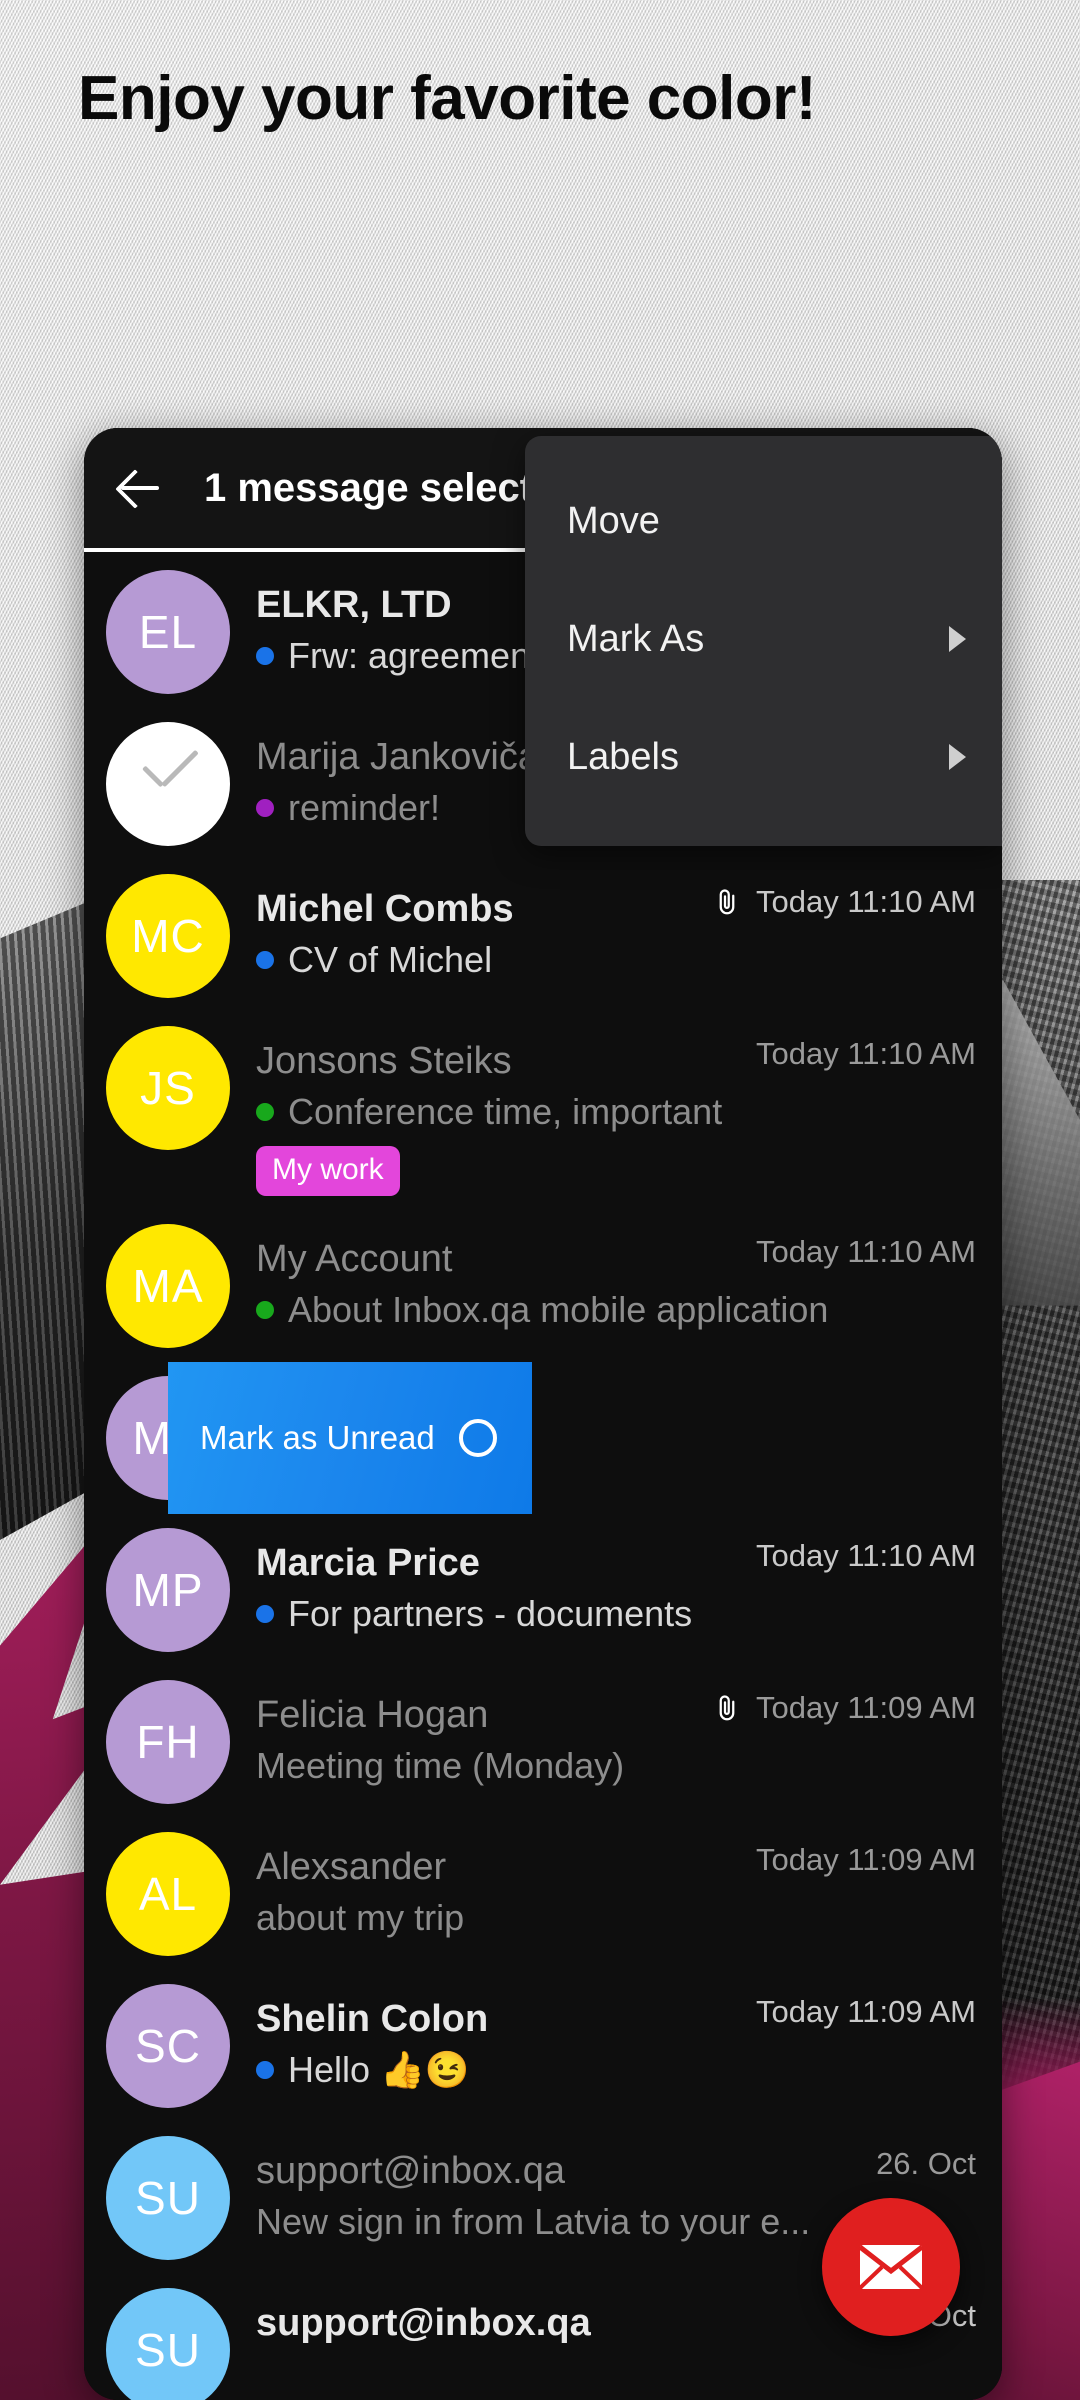 The height and width of the screenshot is (2400, 1080). What do you see at coordinates (440, 1765) in the screenshot?
I see `email-subject: Meeting time (Monday)` at bounding box center [440, 1765].